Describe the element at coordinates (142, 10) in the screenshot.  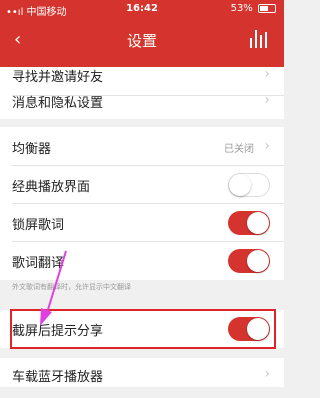
I see `status-bar: ••ıl 中国移动 16:42 53%` at that location.